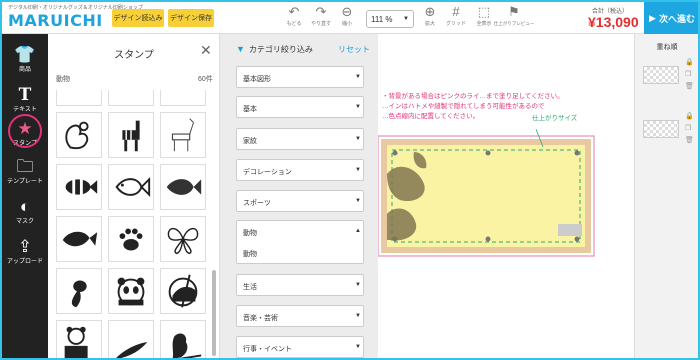 The height and width of the screenshot is (360, 700). Describe the element at coordinates (430, 11) in the screenshot. I see `zoom-in-icon: ⊕` at that location.